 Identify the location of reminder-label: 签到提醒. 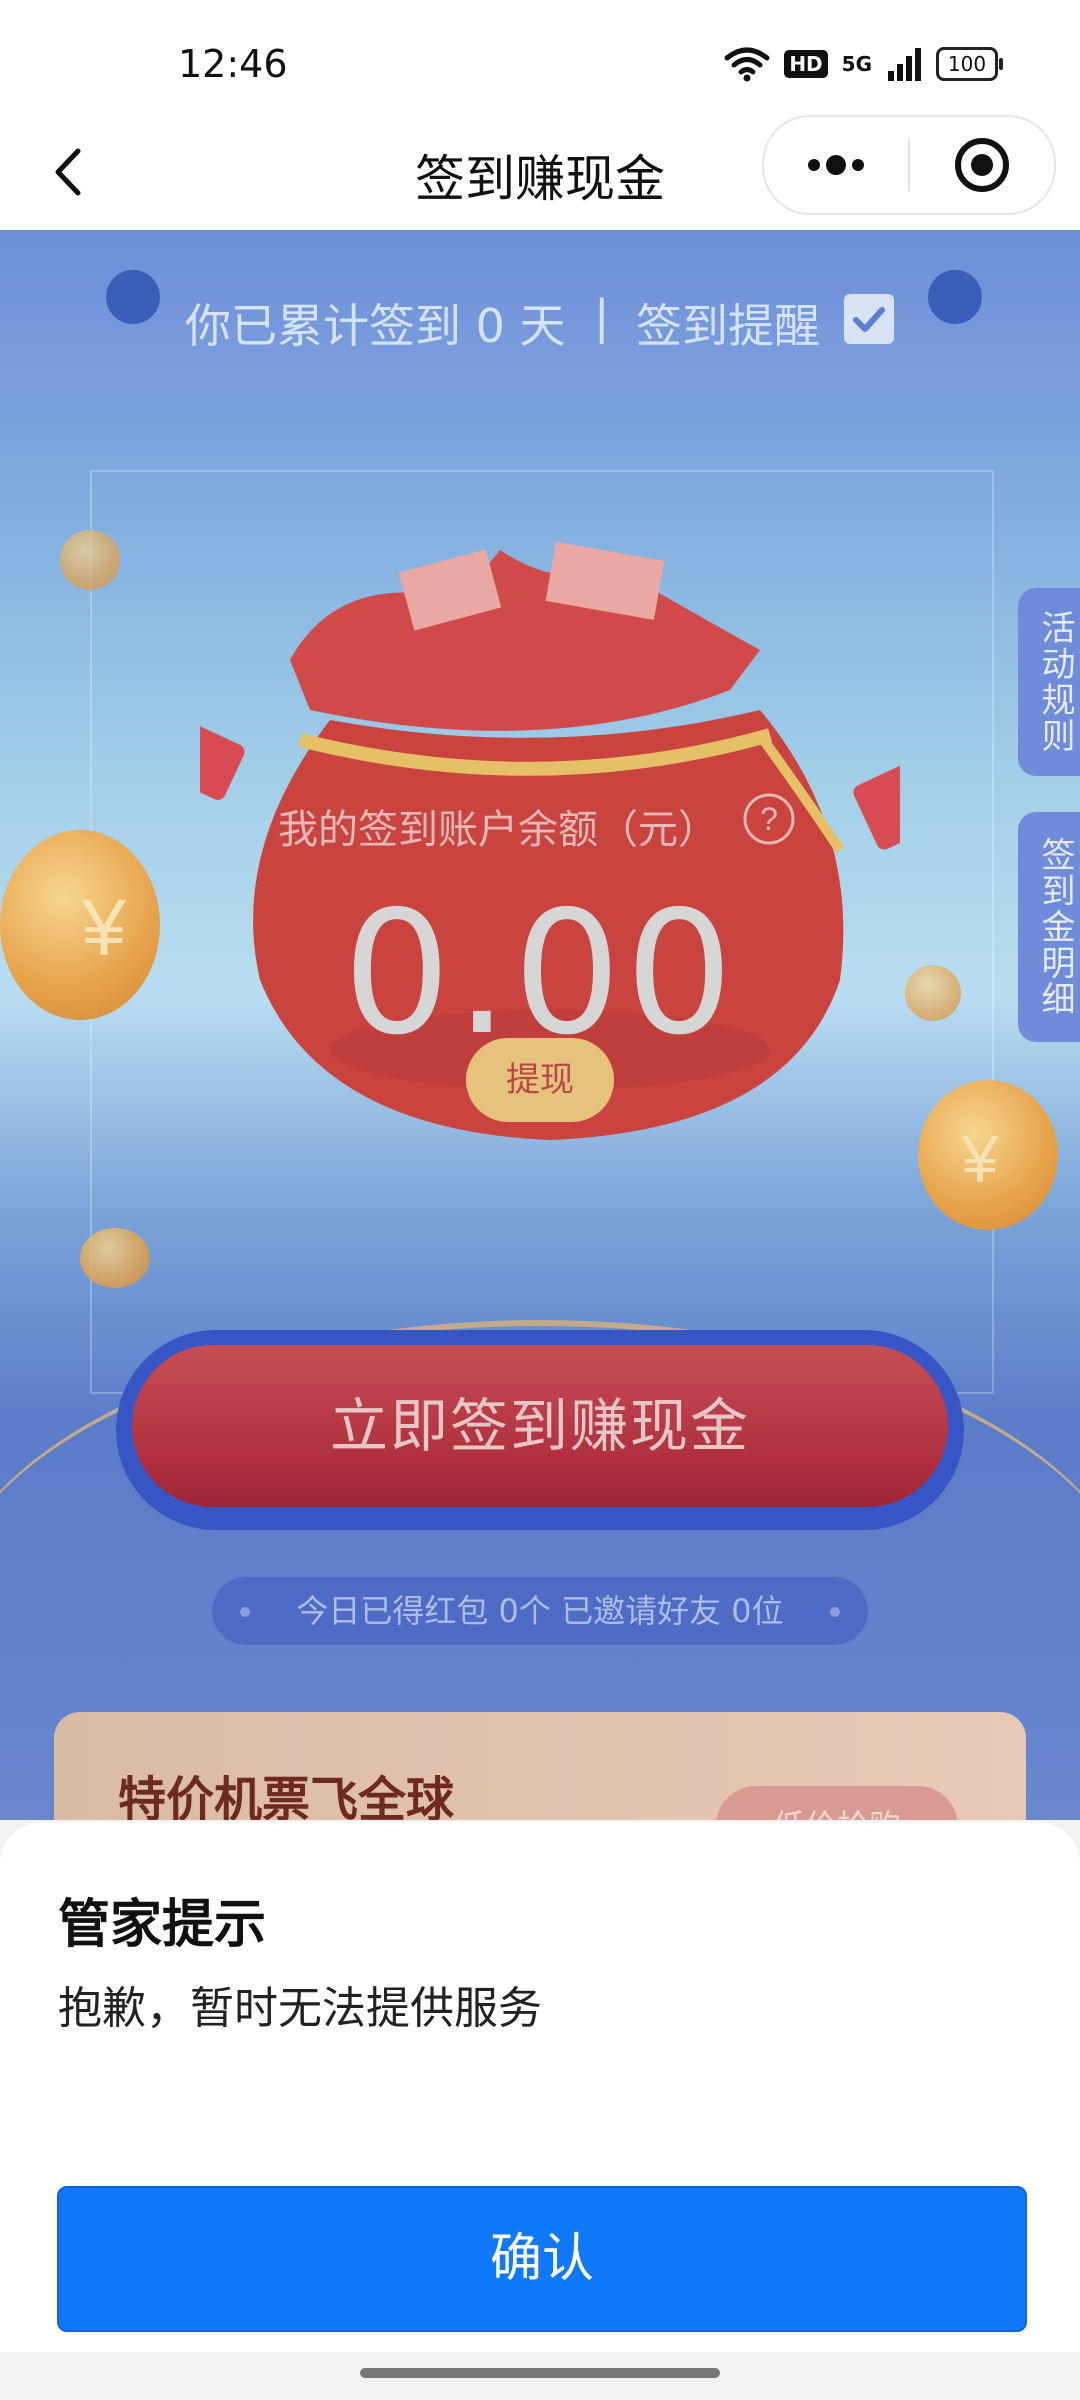
(728, 326).